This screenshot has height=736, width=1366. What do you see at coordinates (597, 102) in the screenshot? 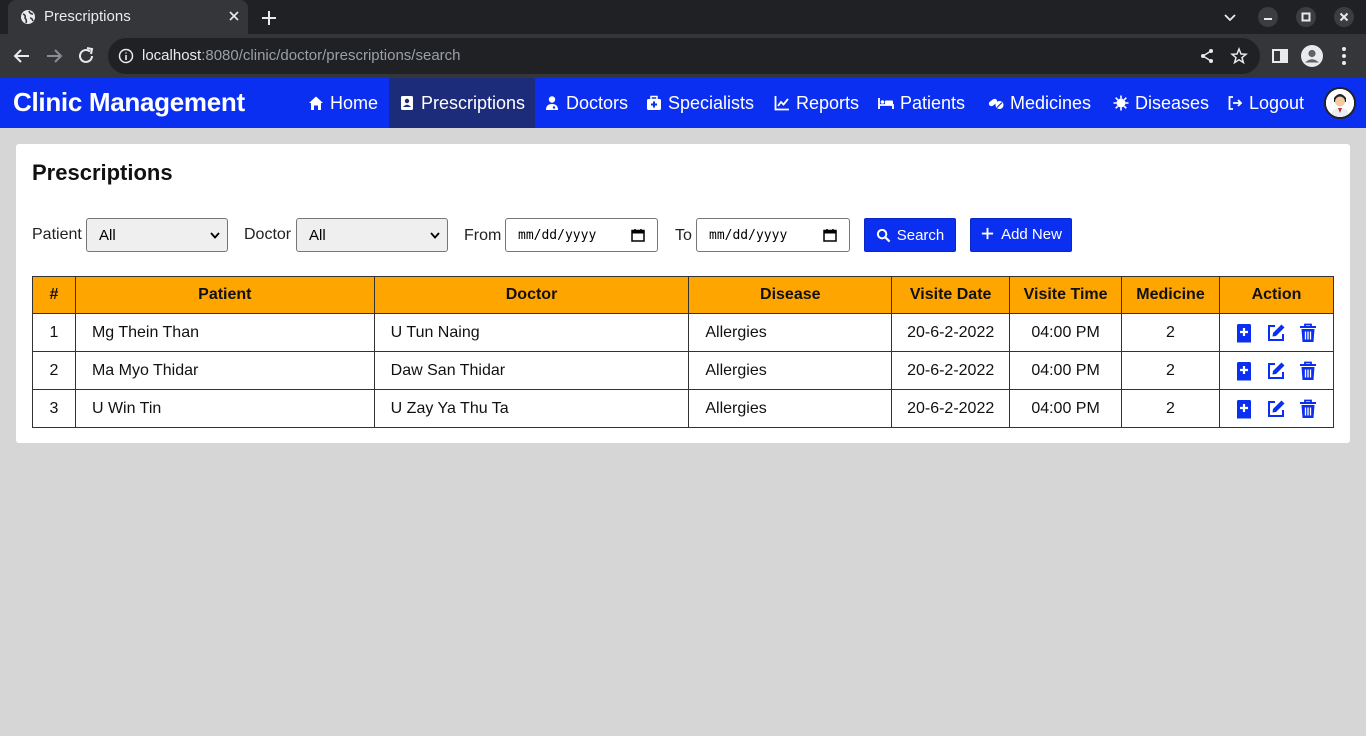
I see `nav-label: Doctors` at bounding box center [597, 102].